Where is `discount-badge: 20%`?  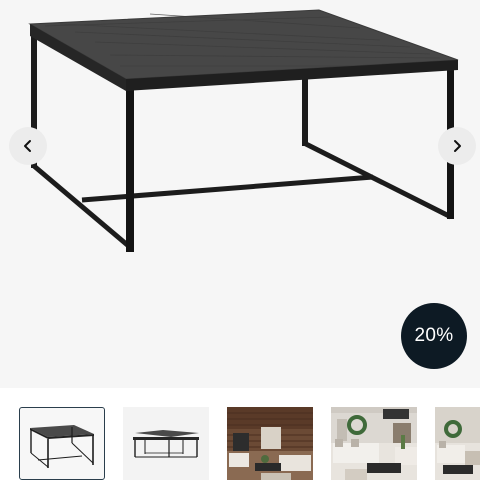
discount-badge: 20% is located at coordinates (434, 336).